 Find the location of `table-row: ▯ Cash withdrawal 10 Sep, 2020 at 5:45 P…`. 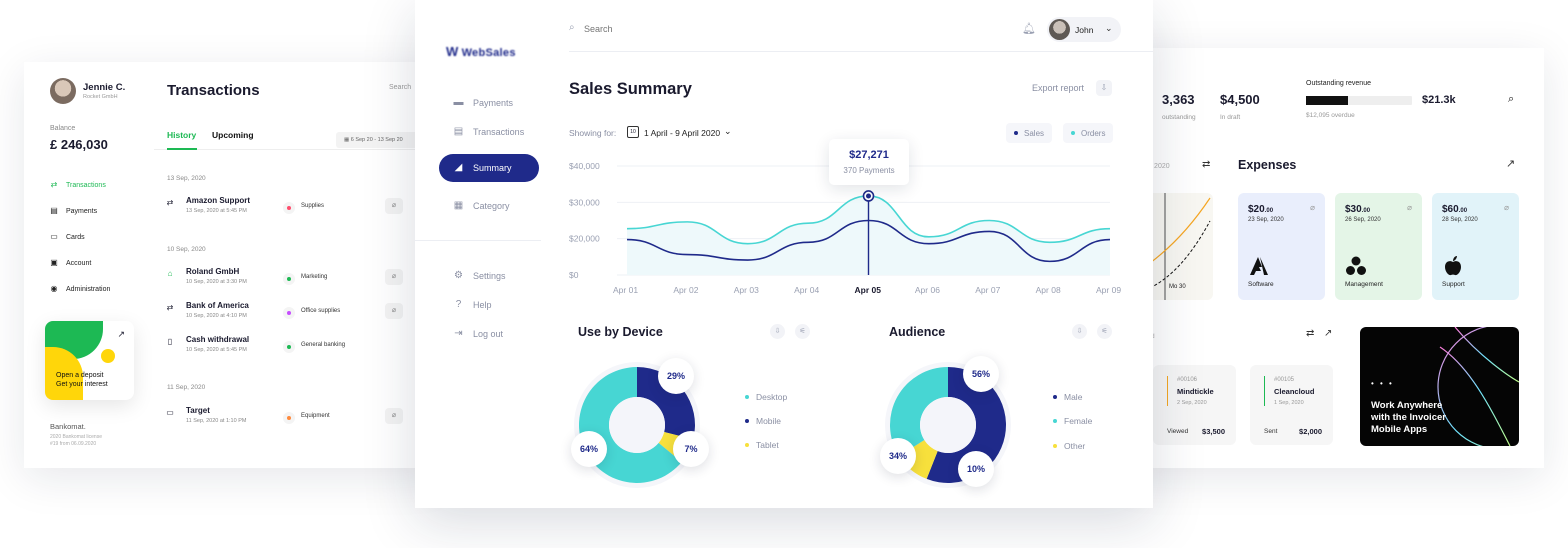

table-row: ▯ Cash withdrawal 10 Sep, 2020 at 5:45 P… is located at coordinates (285, 347).